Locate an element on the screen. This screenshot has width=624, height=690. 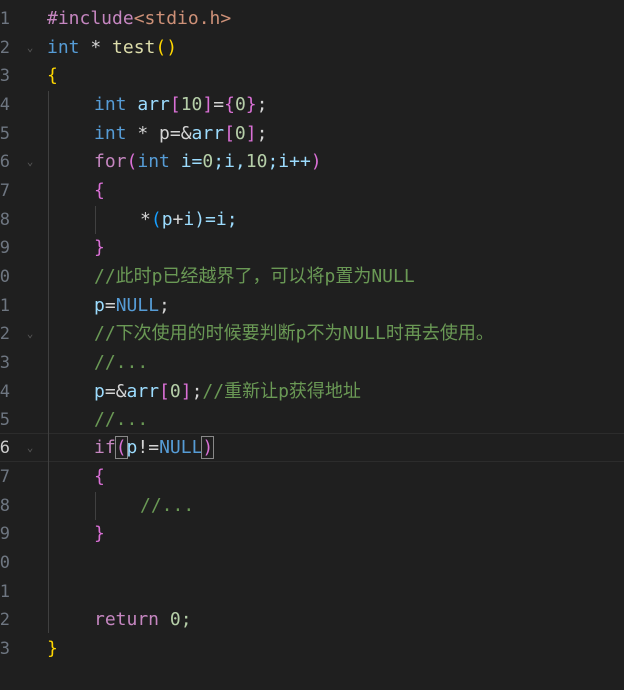
identifier: i is located at coordinates (189, 219).